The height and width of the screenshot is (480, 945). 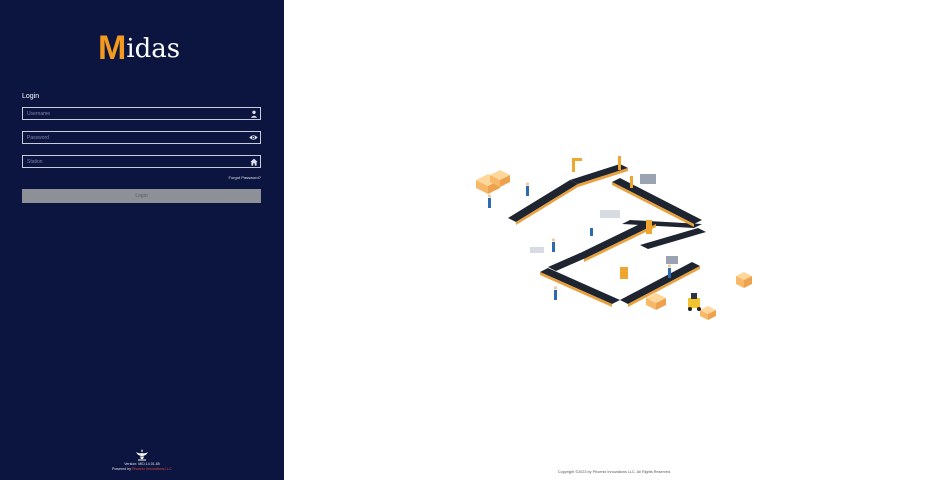 What do you see at coordinates (142, 454) in the screenshot?
I see `phoenix-emblem-icon` at bounding box center [142, 454].